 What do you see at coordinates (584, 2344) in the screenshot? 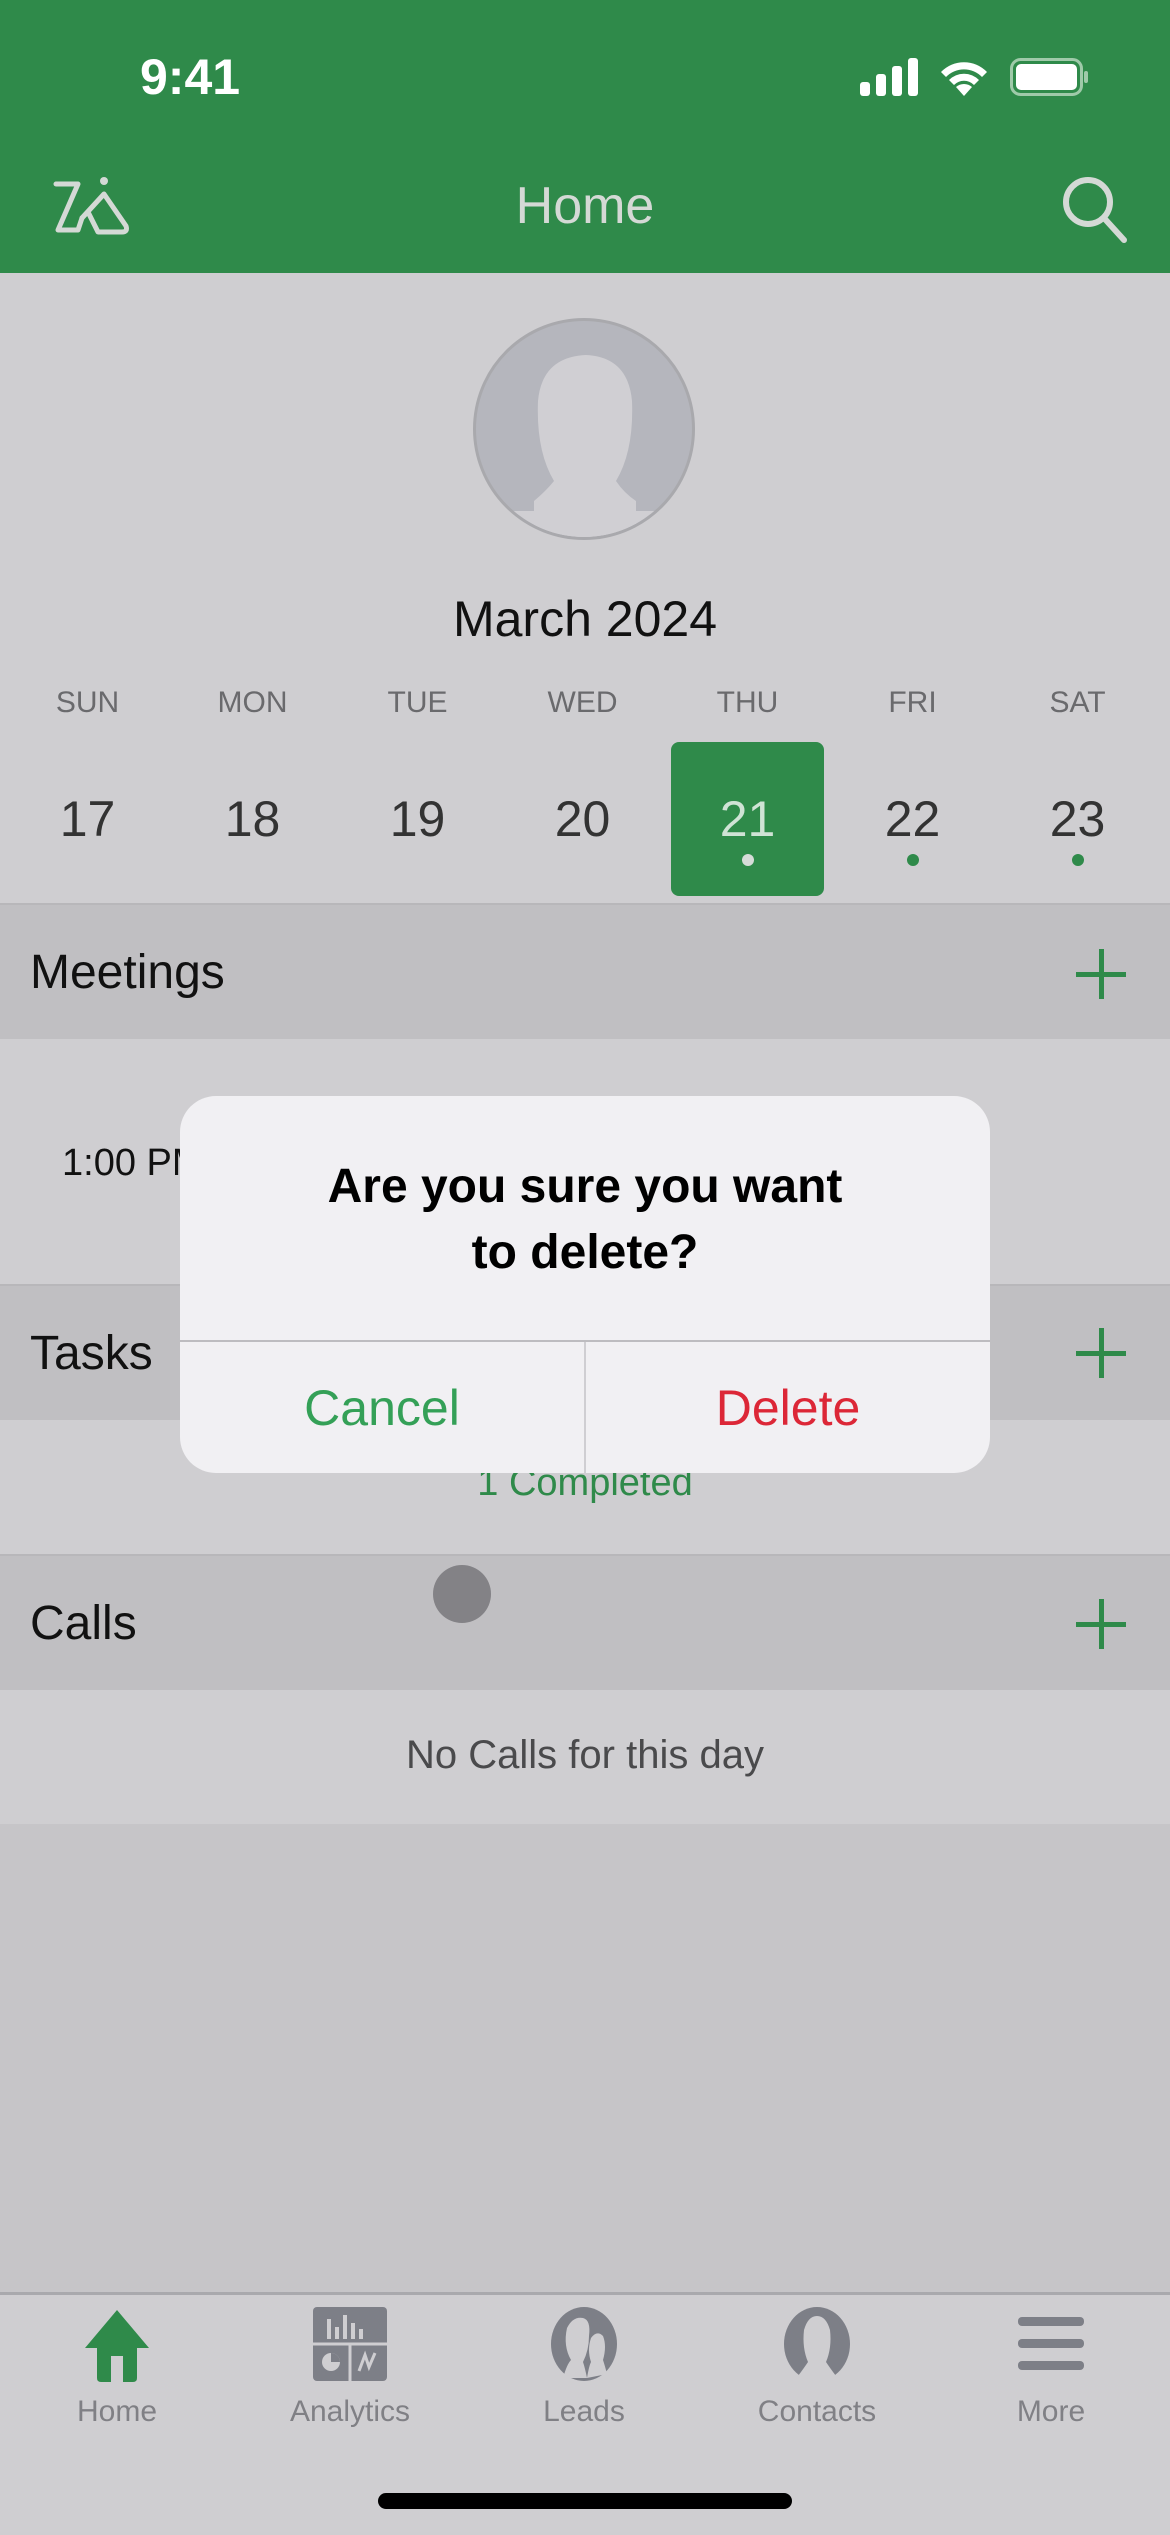
I see `leads-icon` at bounding box center [584, 2344].